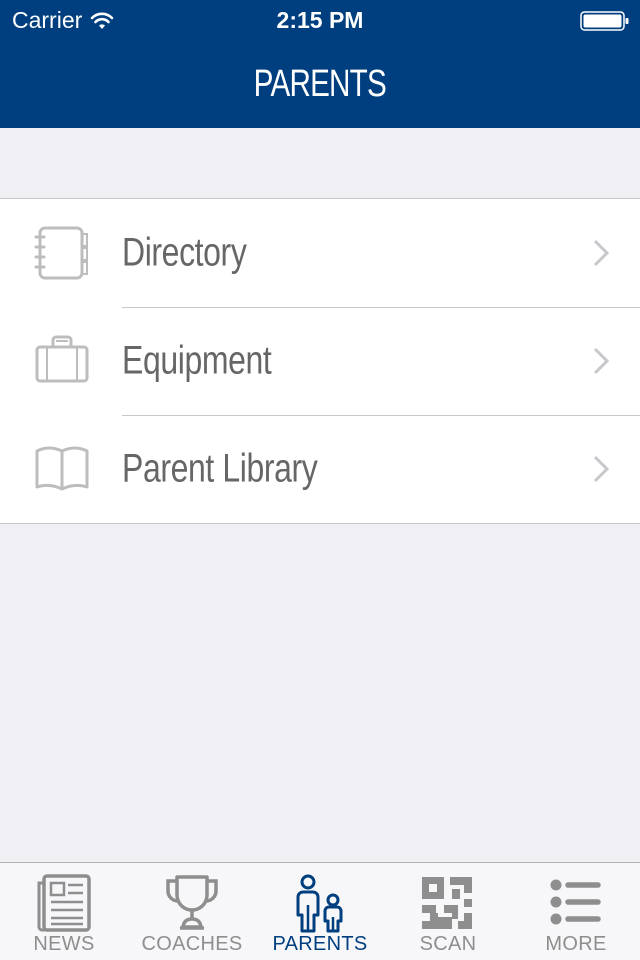 Image resolution: width=640 pixels, height=960 pixels. What do you see at coordinates (320, 253) in the screenshot?
I see `list-item-directory: Directory` at bounding box center [320, 253].